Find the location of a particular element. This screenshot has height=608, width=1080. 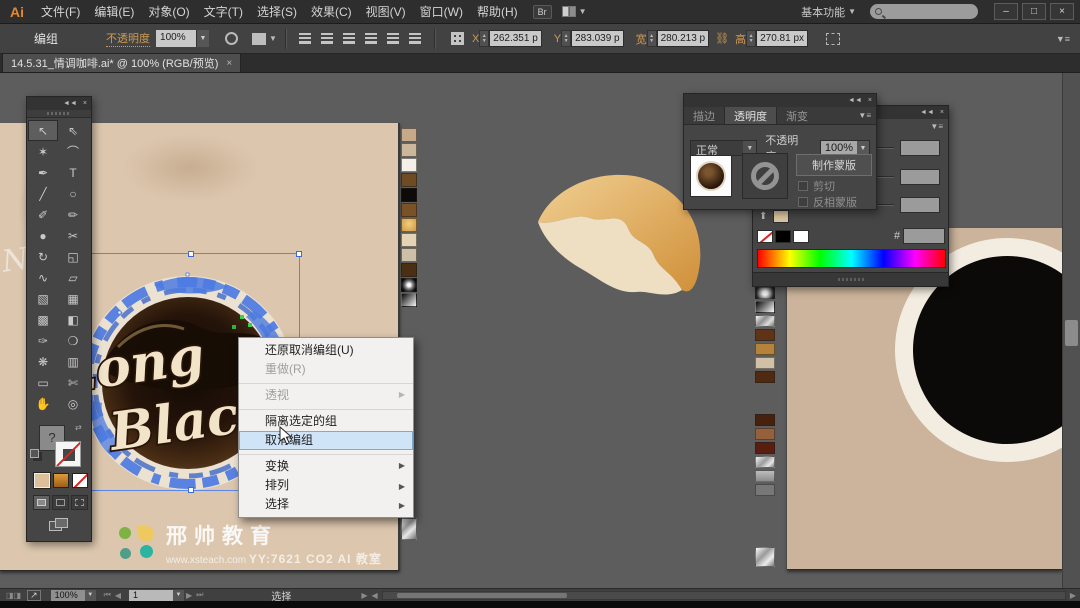

width-tool: ∿ is located at coordinates (43, 277).